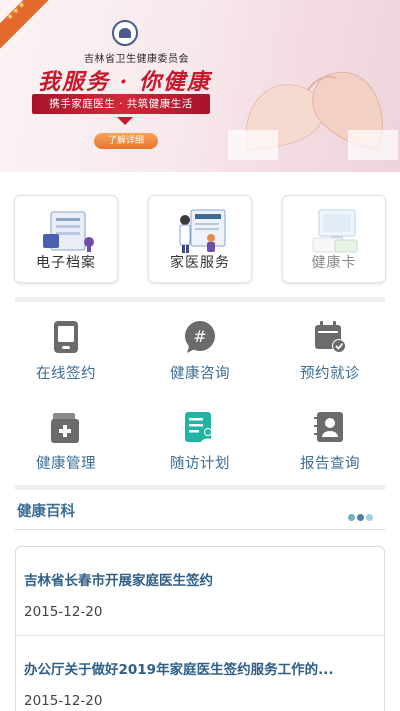 This screenshot has height=711, width=400. Describe the element at coordinates (66, 464) in the screenshot. I see `service-label: 健康管理` at that location.